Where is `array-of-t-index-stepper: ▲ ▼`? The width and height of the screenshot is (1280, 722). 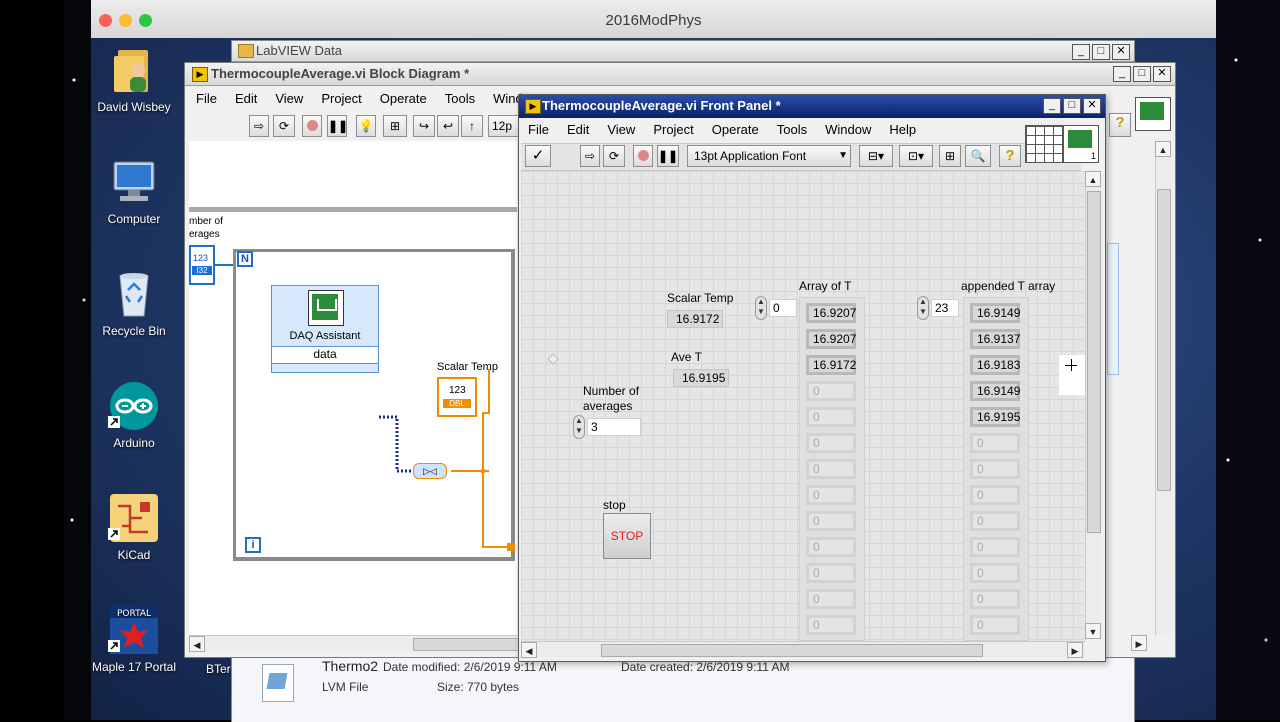
array-of-t-index-stepper: ▲ ▼ is located at coordinates (761, 308).